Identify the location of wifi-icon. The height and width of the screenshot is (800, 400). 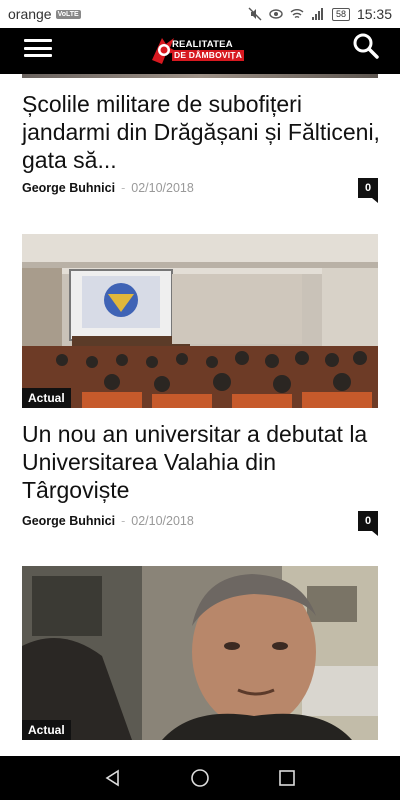
(297, 14).